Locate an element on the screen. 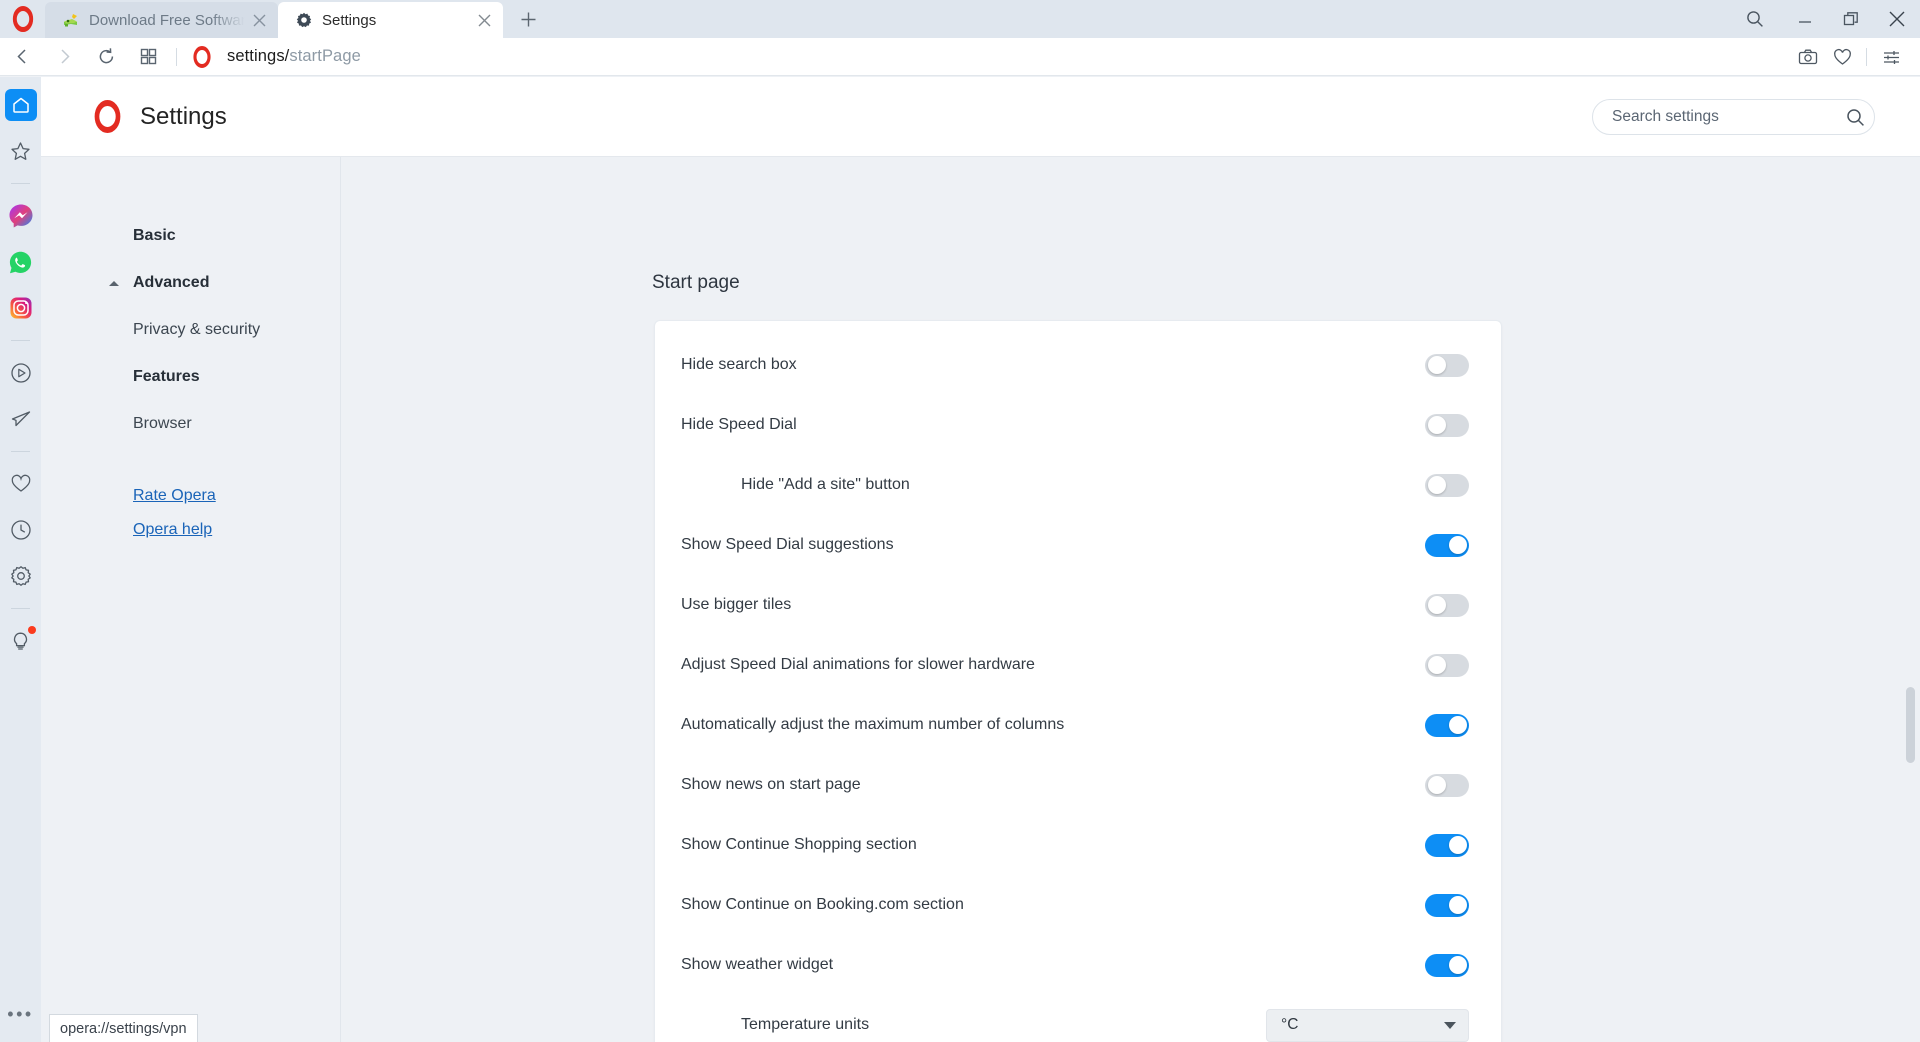 The image size is (1920, 1042). divider is located at coordinates (1866, 57).